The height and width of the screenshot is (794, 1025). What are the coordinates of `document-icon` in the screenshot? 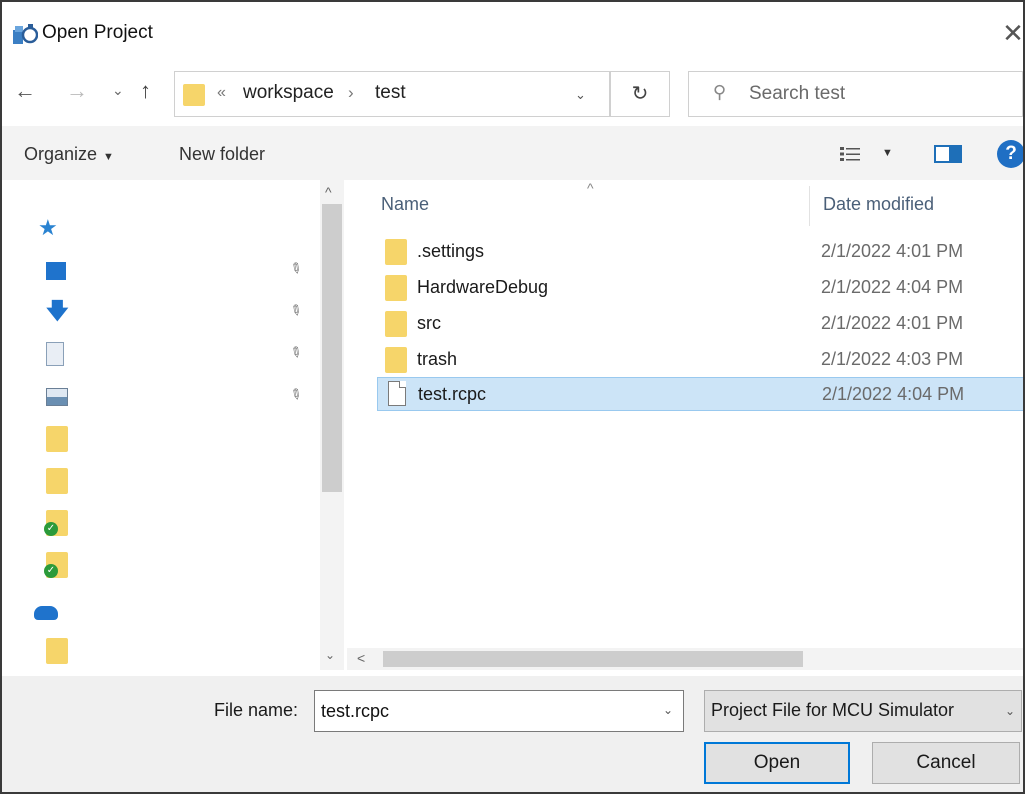 It's located at (55, 354).